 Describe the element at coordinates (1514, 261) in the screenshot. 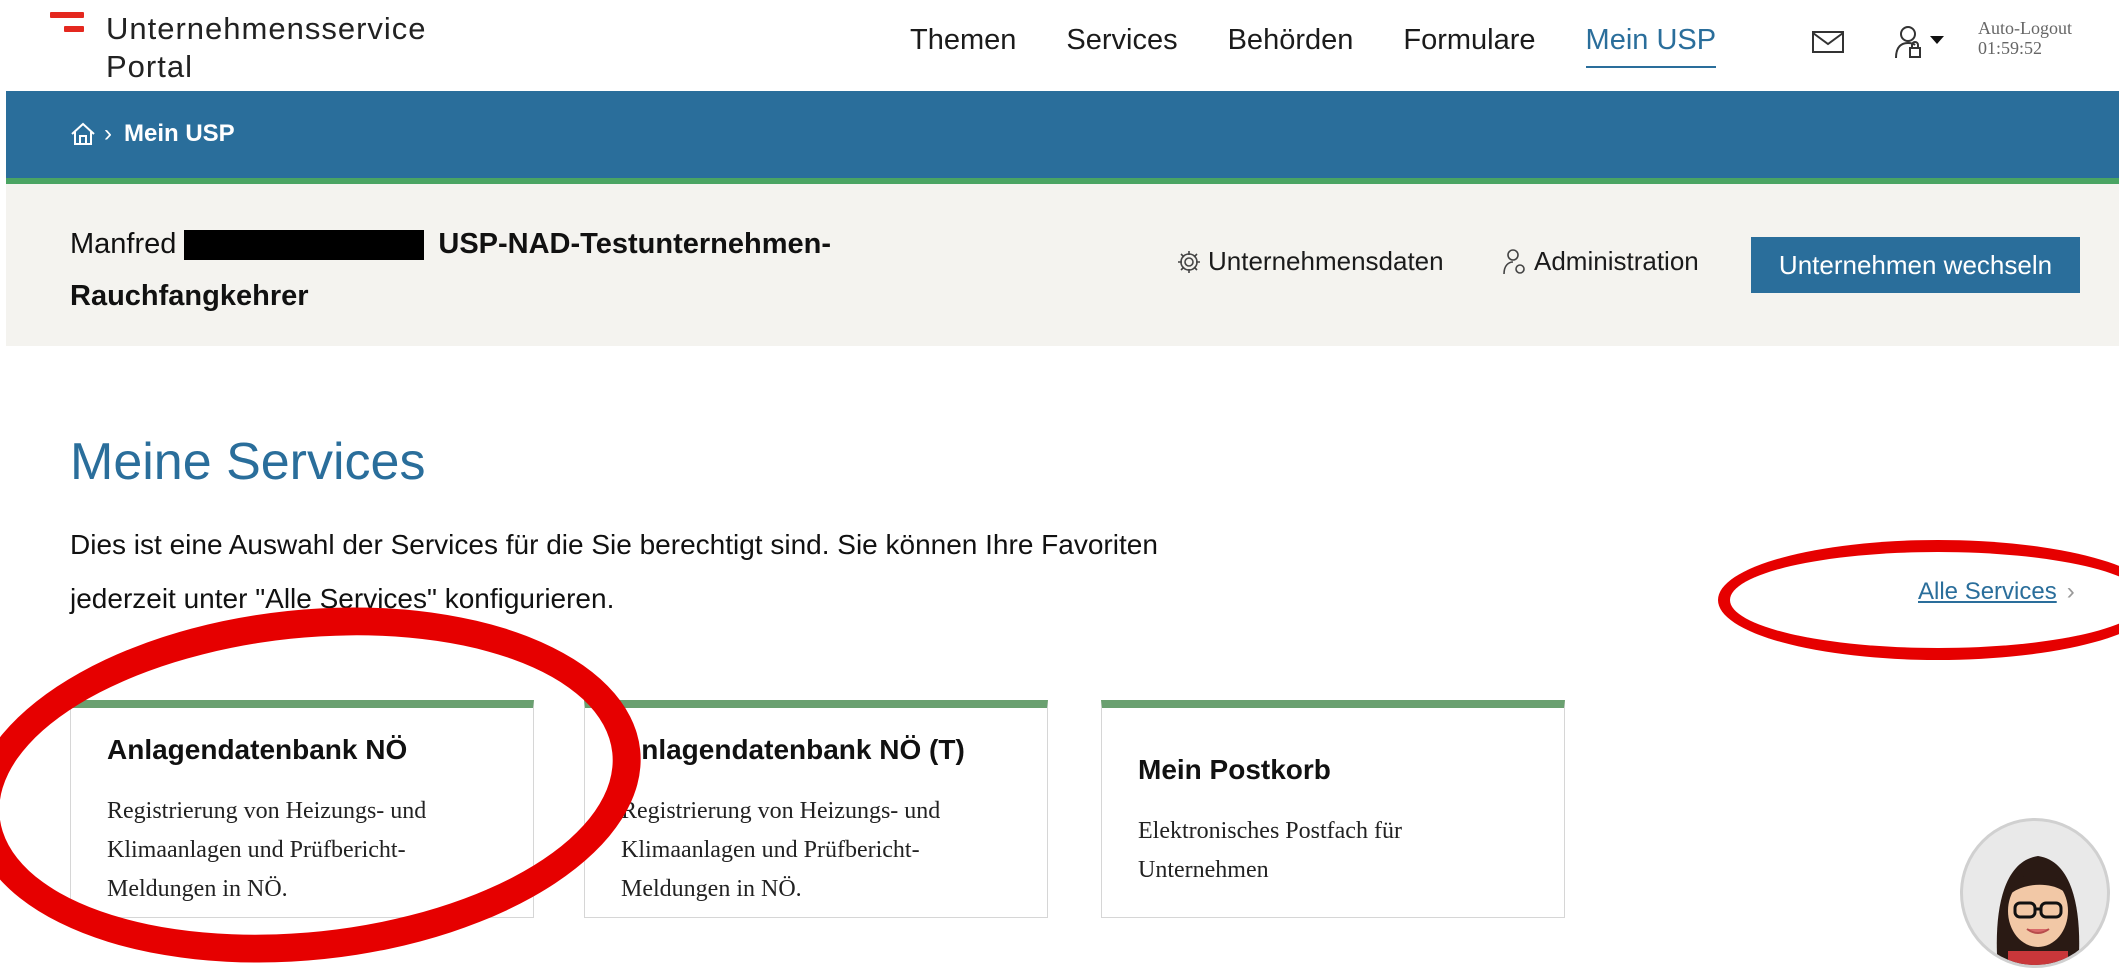

I see `admin-user-icon` at that location.